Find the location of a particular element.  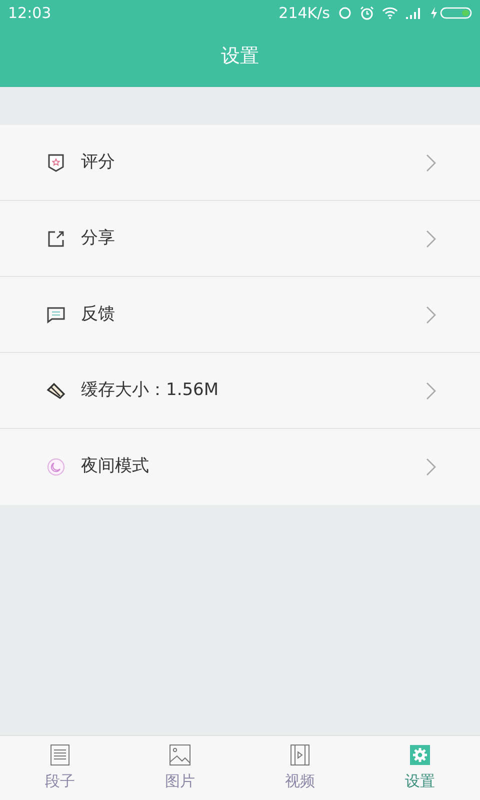

item-label: 评分 is located at coordinates (98, 162).